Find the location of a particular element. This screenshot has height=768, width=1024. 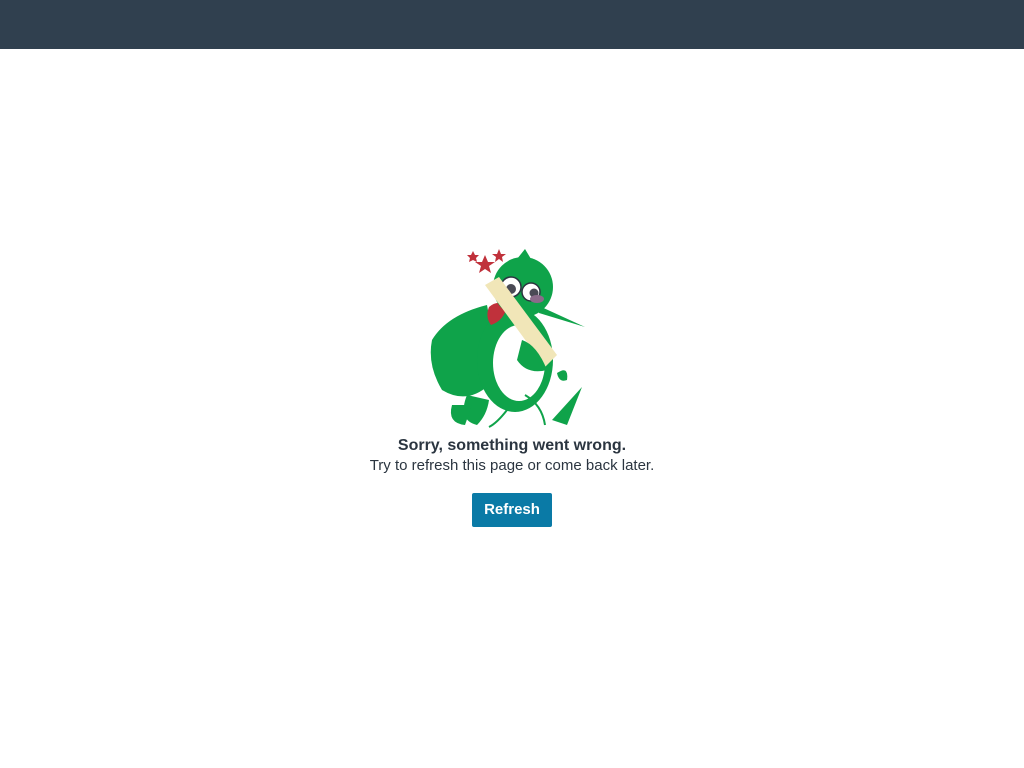

dazed-hummingbird-icon is located at coordinates (507, 338).